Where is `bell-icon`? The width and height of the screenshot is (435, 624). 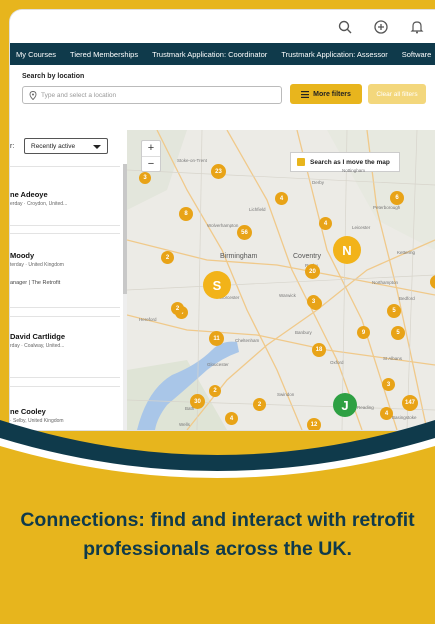 bell-icon is located at coordinates (417, 27).